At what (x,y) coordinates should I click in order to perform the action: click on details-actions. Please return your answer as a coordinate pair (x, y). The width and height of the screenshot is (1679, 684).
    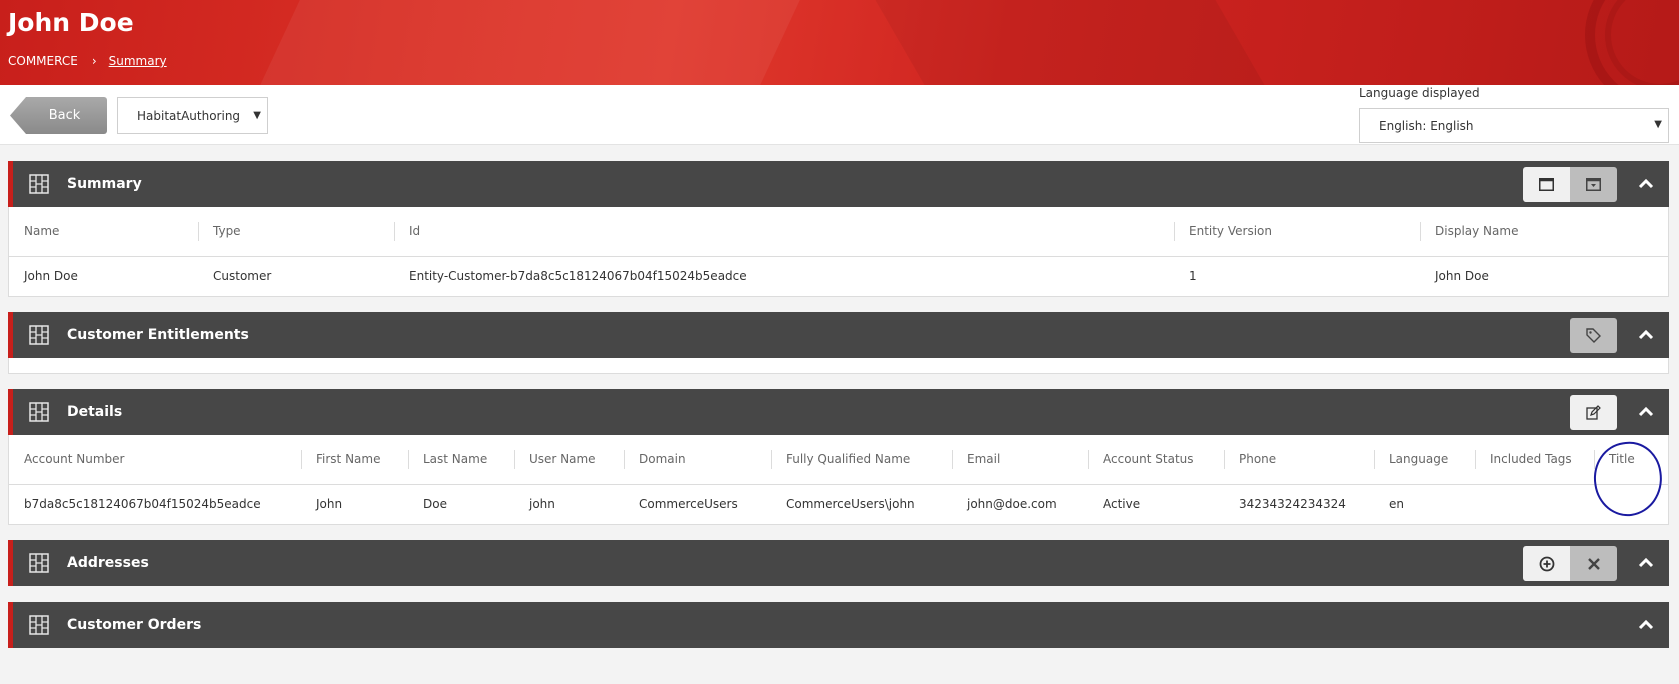
    Looking at the image, I should click on (1593, 412).